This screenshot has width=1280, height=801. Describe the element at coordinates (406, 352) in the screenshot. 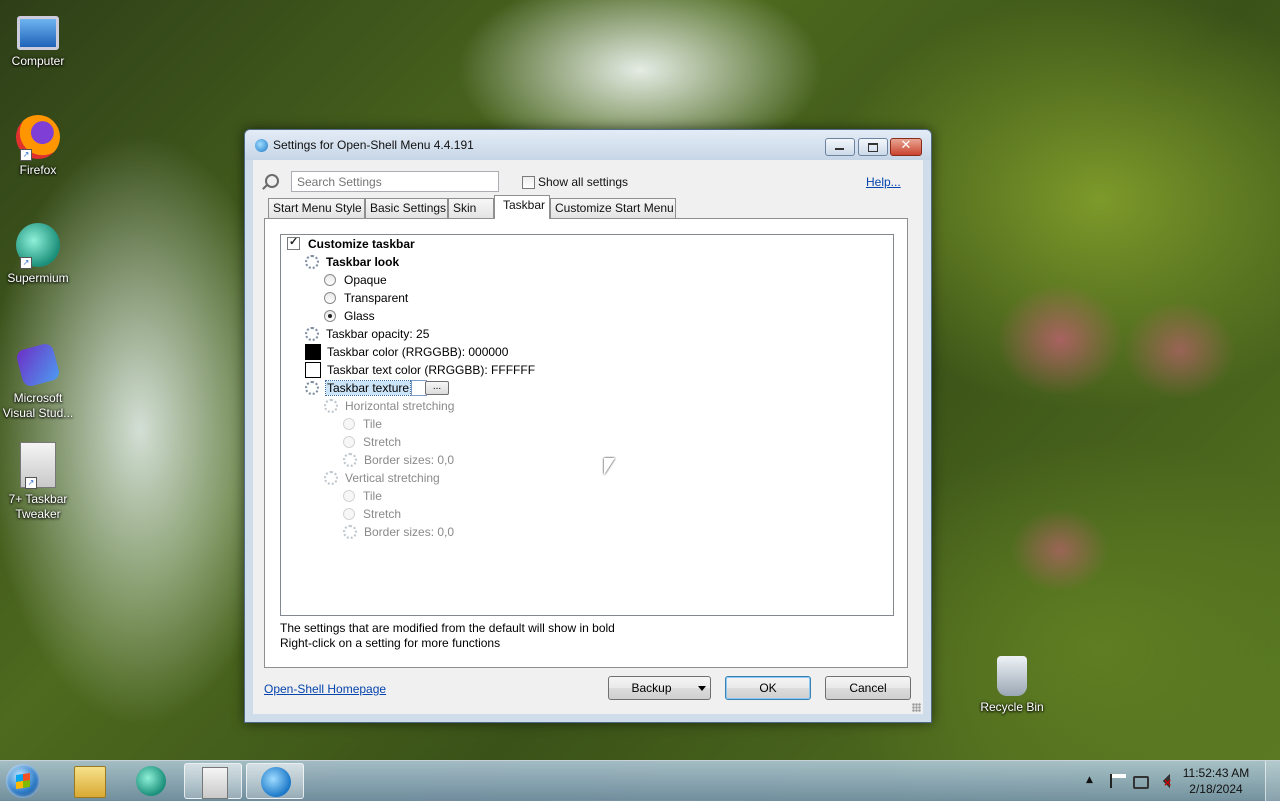

I see `tree-item-taskbar-color: Taskbar color (RRGGBB): 000000` at that location.